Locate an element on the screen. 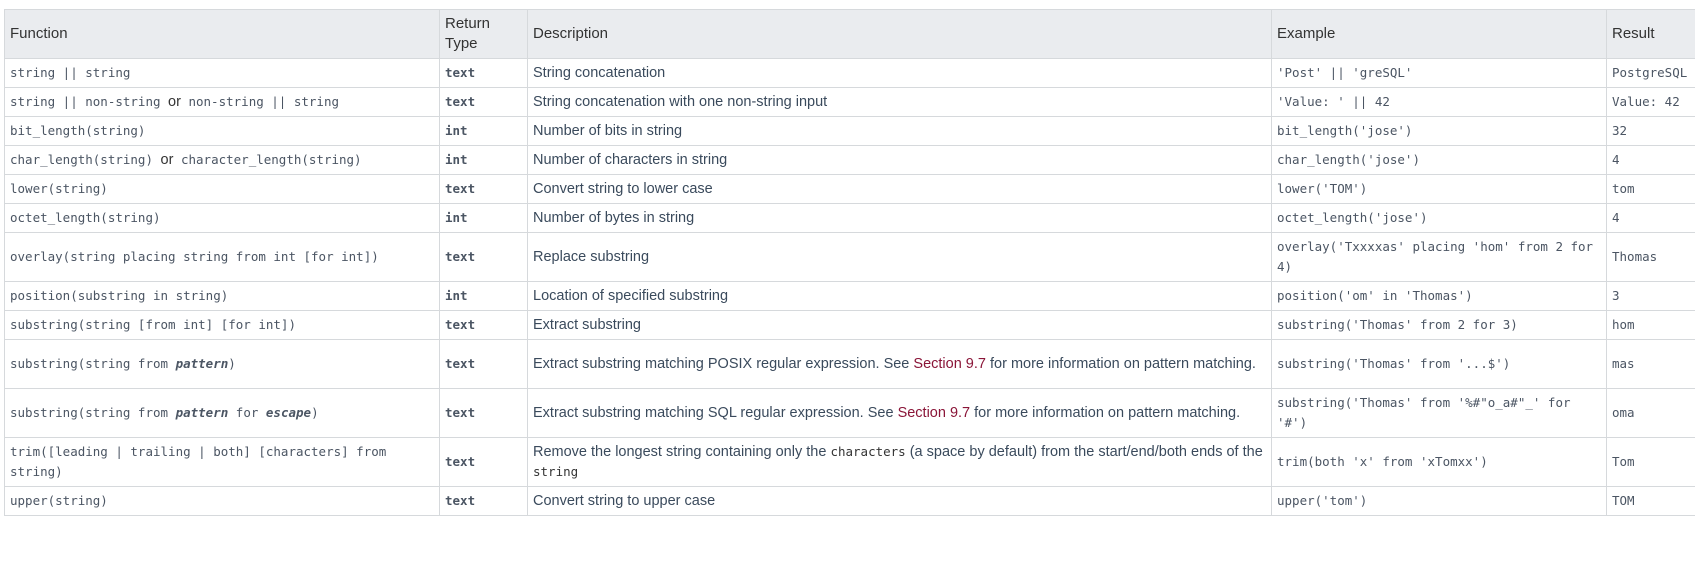 The image size is (1695, 561). function-cell: lower(string) is located at coordinates (222, 189).